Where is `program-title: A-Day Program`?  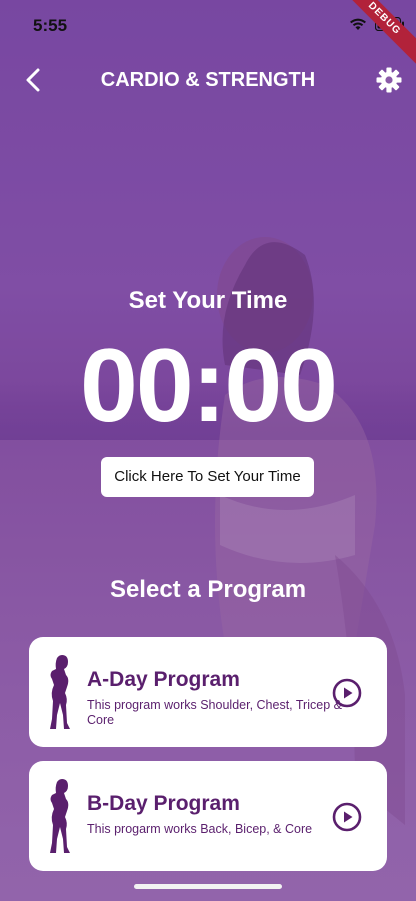 program-title: A-Day Program is located at coordinates (163, 679).